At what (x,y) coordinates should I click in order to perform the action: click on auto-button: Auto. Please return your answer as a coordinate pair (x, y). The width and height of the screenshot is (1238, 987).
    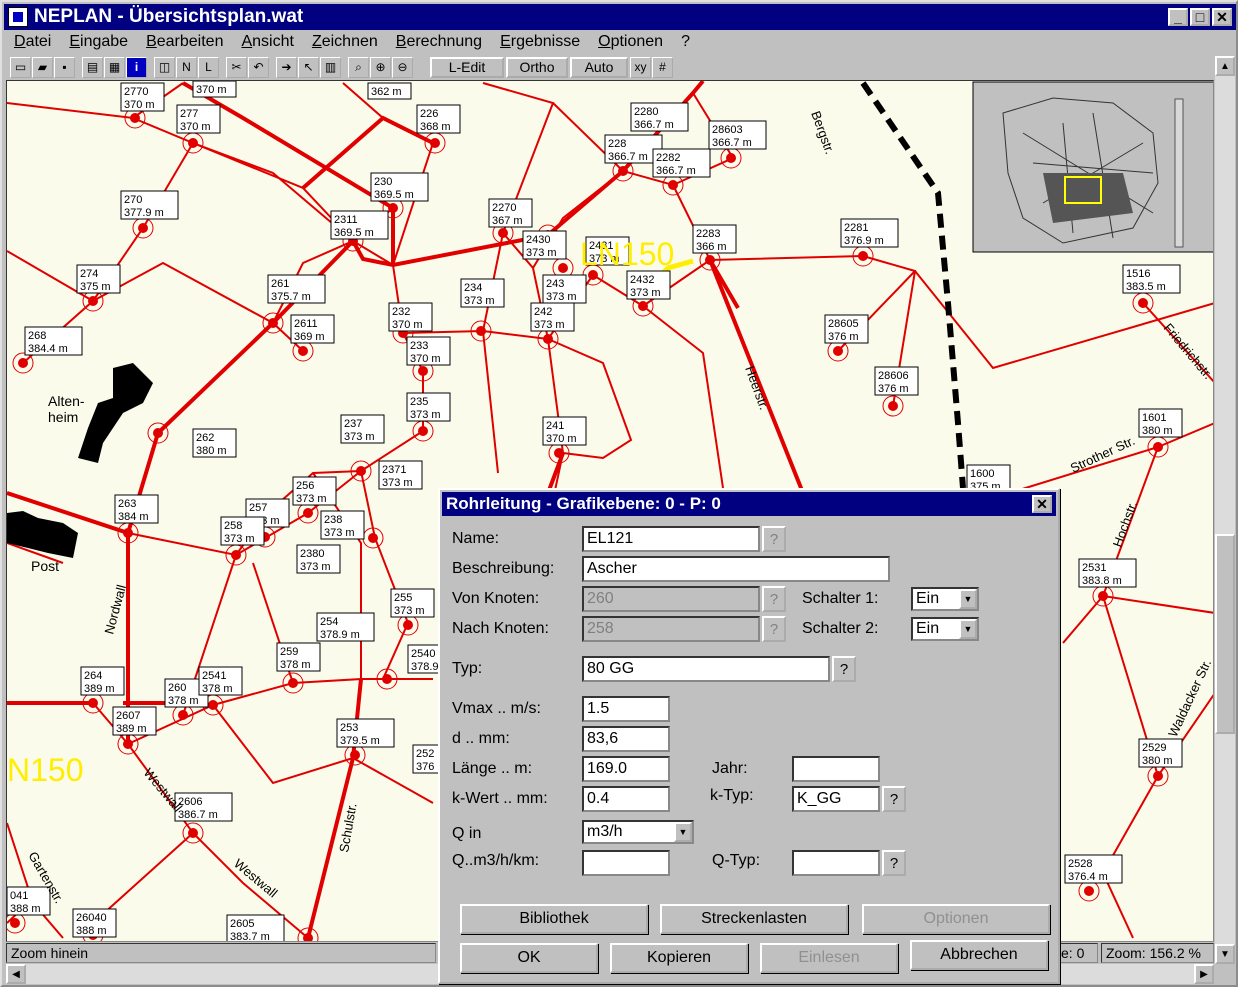
    Looking at the image, I should click on (599, 67).